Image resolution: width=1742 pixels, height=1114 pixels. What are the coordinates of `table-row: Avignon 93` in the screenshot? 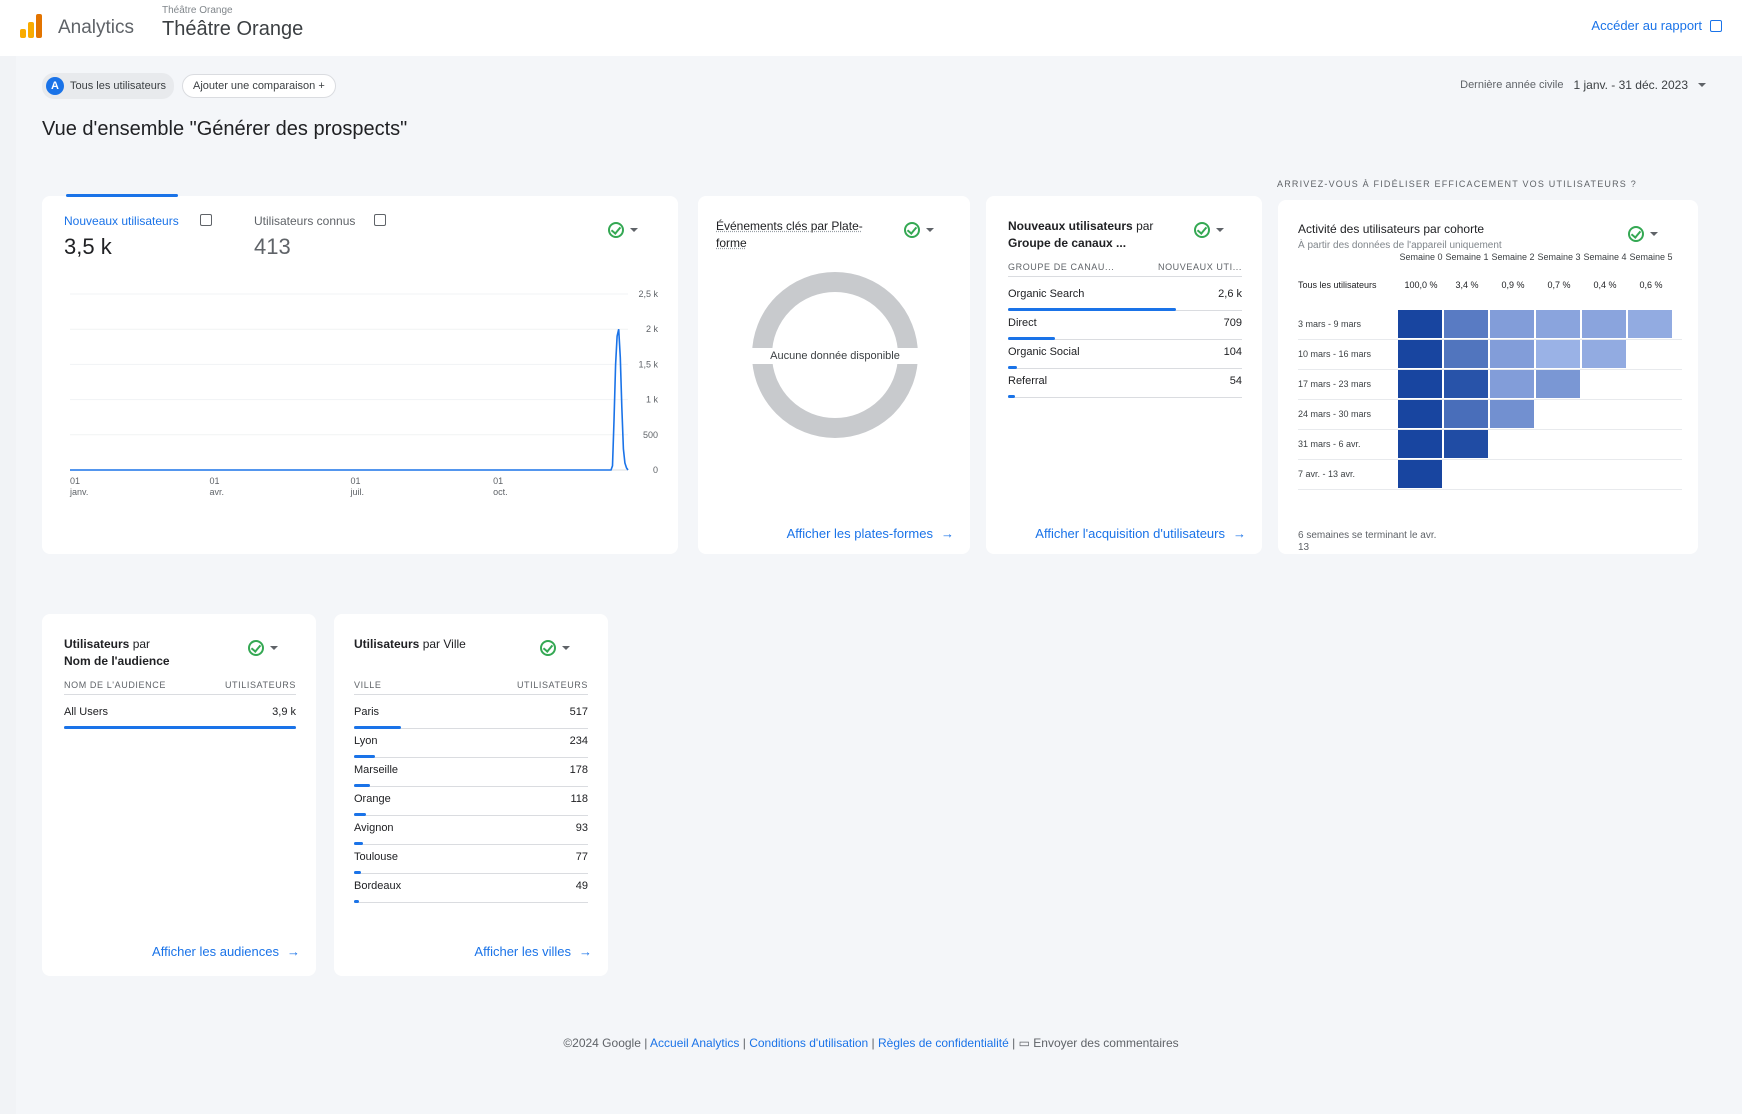 It's located at (471, 834).